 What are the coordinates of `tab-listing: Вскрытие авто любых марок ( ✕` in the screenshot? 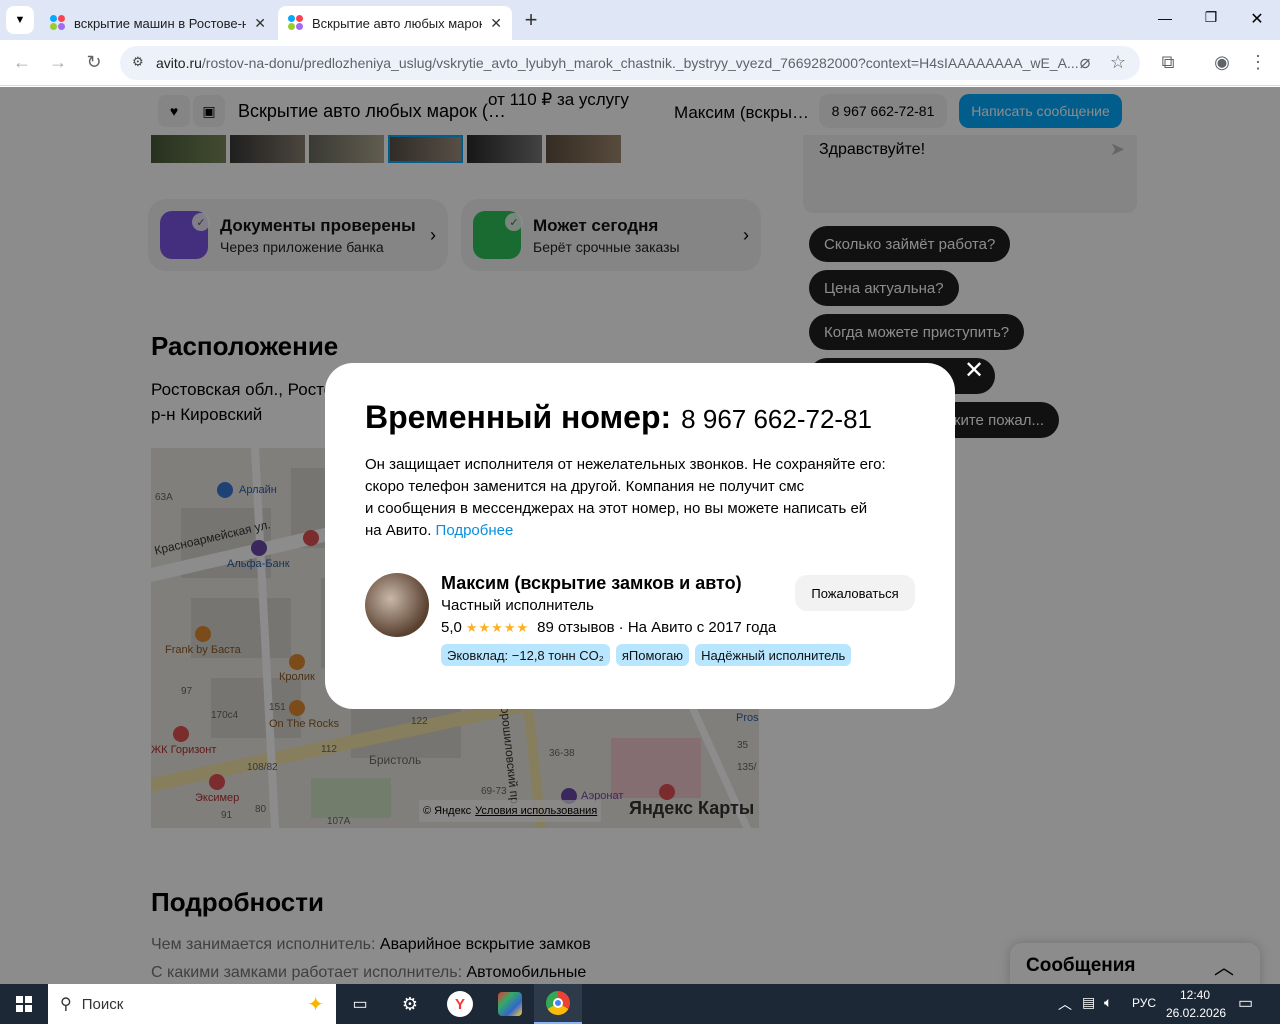 It's located at (395, 23).